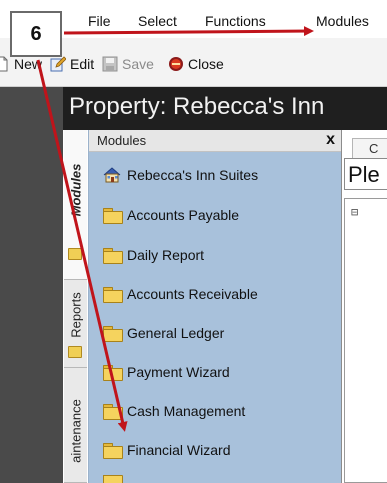  Describe the element at coordinates (122, 140) in the screenshot. I see `modules-panel-title: Modules` at that location.